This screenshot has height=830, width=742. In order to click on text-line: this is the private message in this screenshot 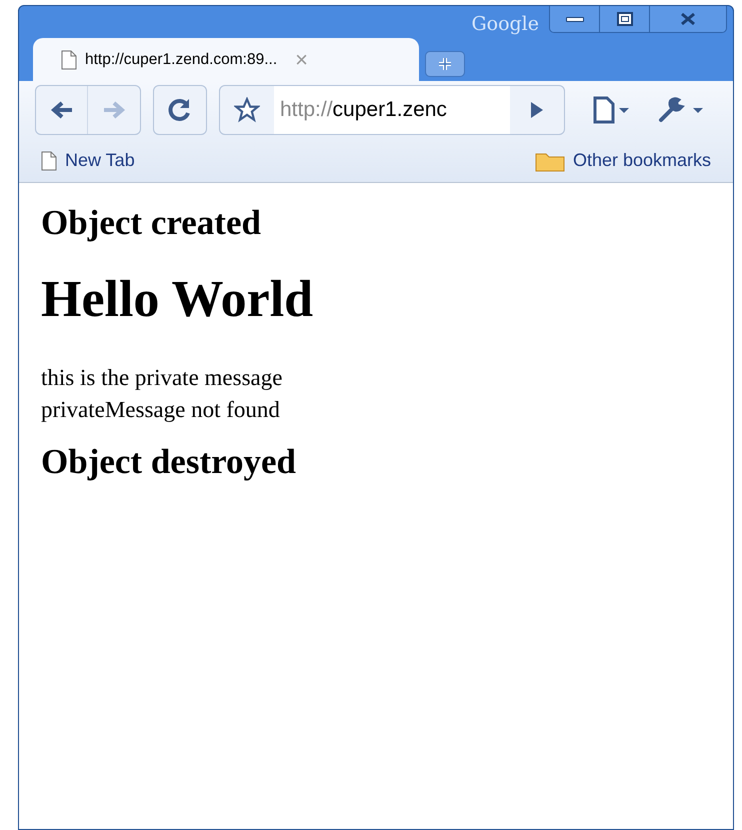, I will do `click(162, 378)`.